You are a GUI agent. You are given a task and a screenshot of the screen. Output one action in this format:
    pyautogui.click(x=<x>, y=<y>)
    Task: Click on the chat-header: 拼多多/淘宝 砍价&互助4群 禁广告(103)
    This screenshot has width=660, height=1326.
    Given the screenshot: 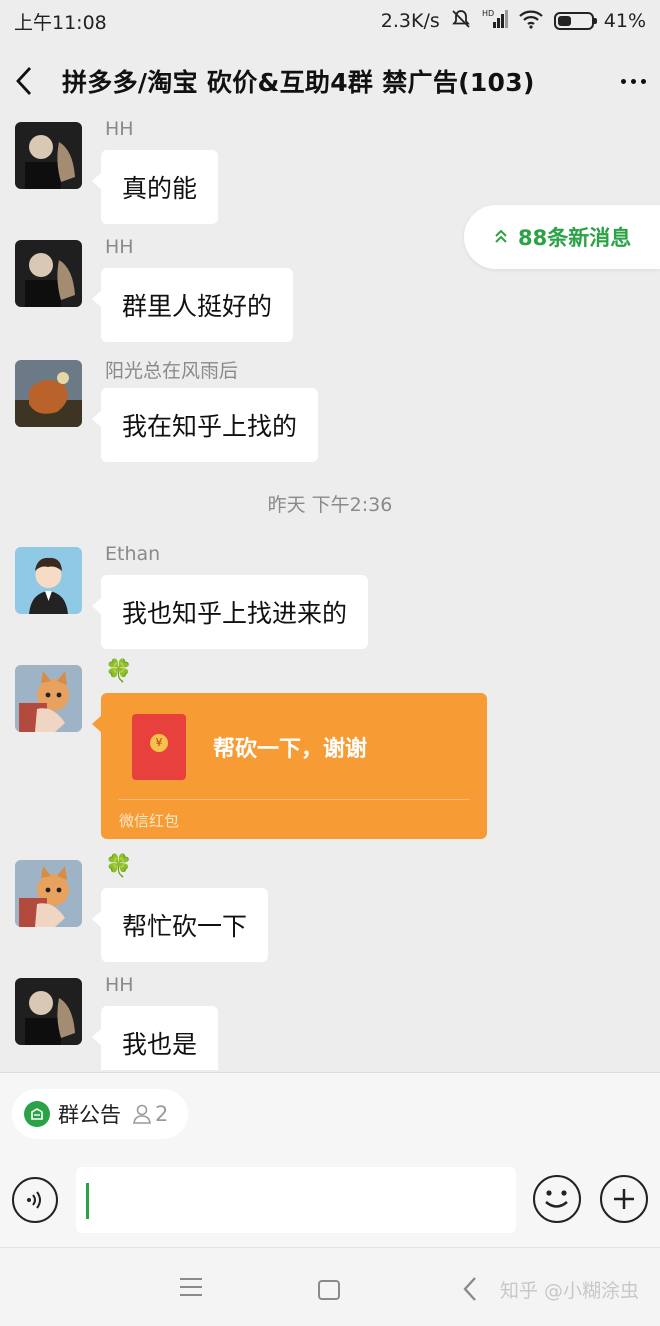 What is the action you would take?
    pyautogui.click(x=330, y=81)
    